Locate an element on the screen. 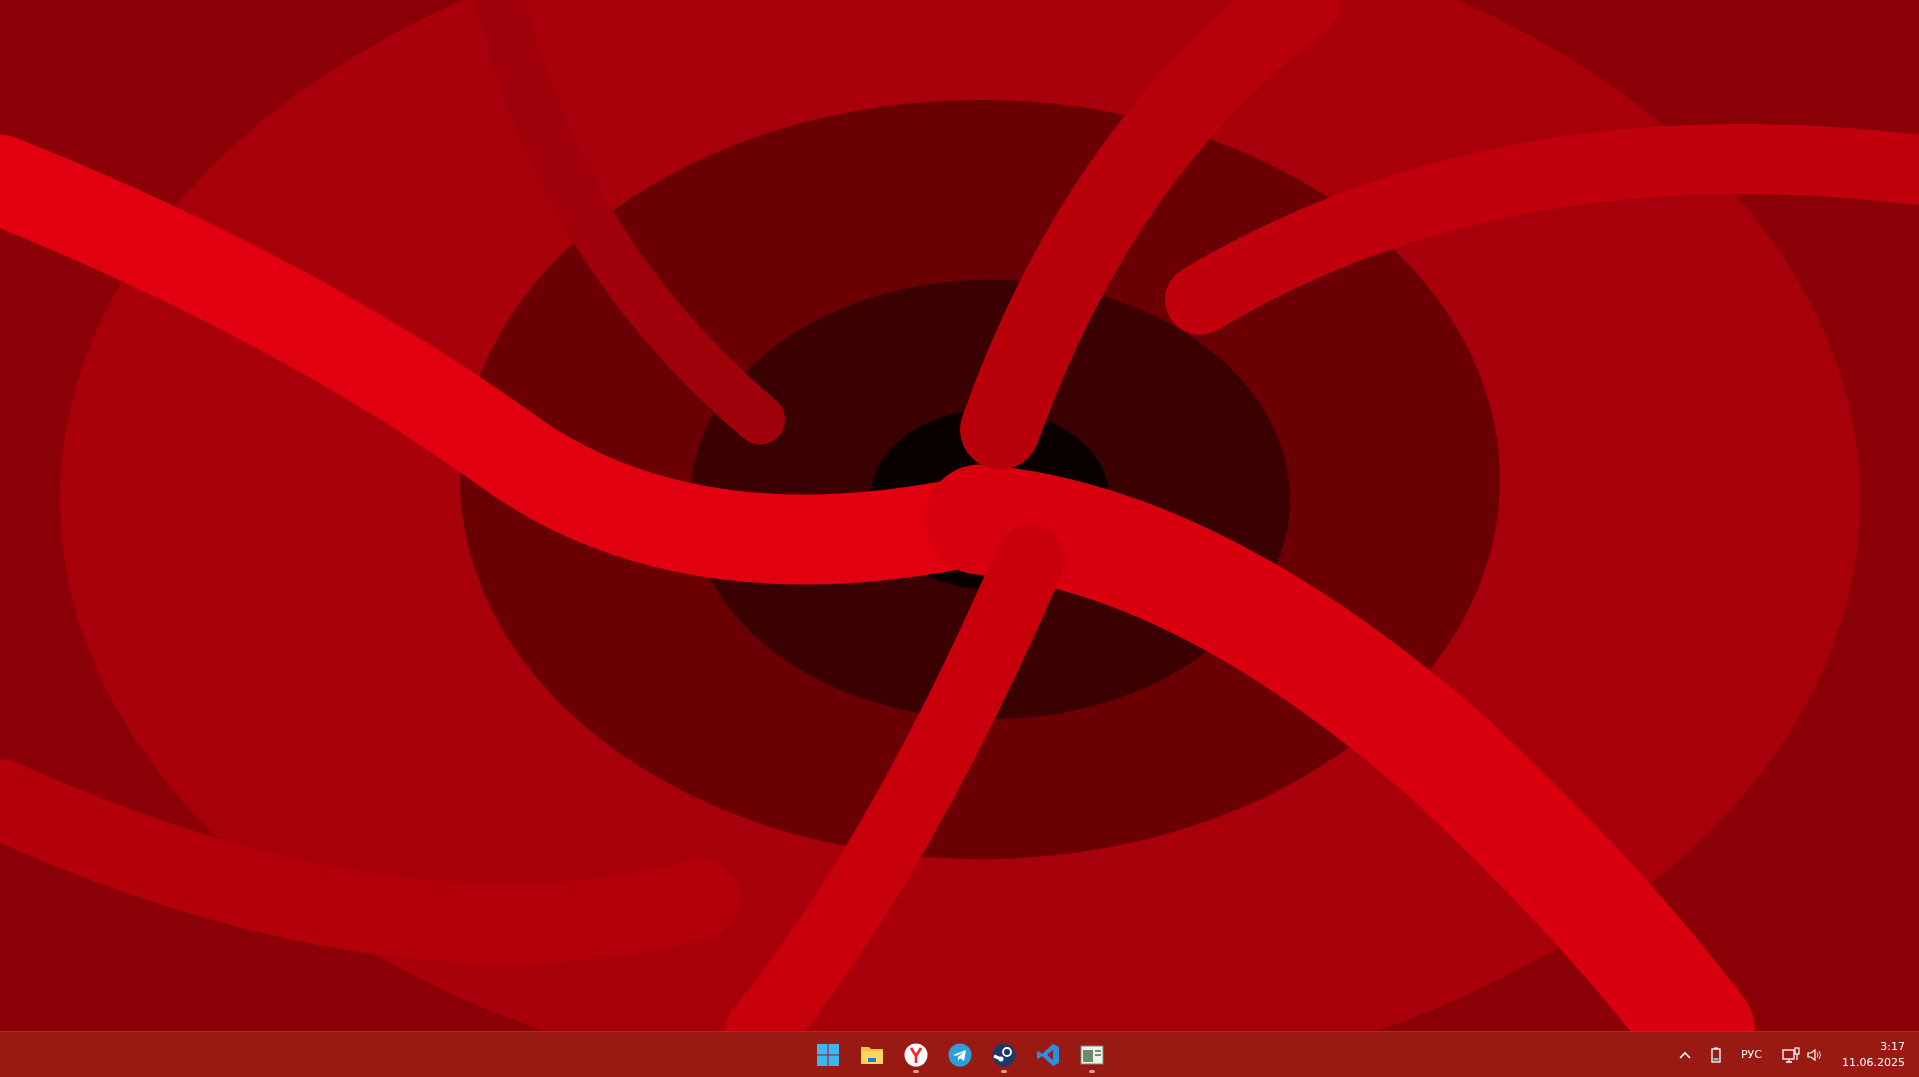 The image size is (1919, 1077). clock: 3:17 11.06.2025 is located at coordinates (1873, 1054).